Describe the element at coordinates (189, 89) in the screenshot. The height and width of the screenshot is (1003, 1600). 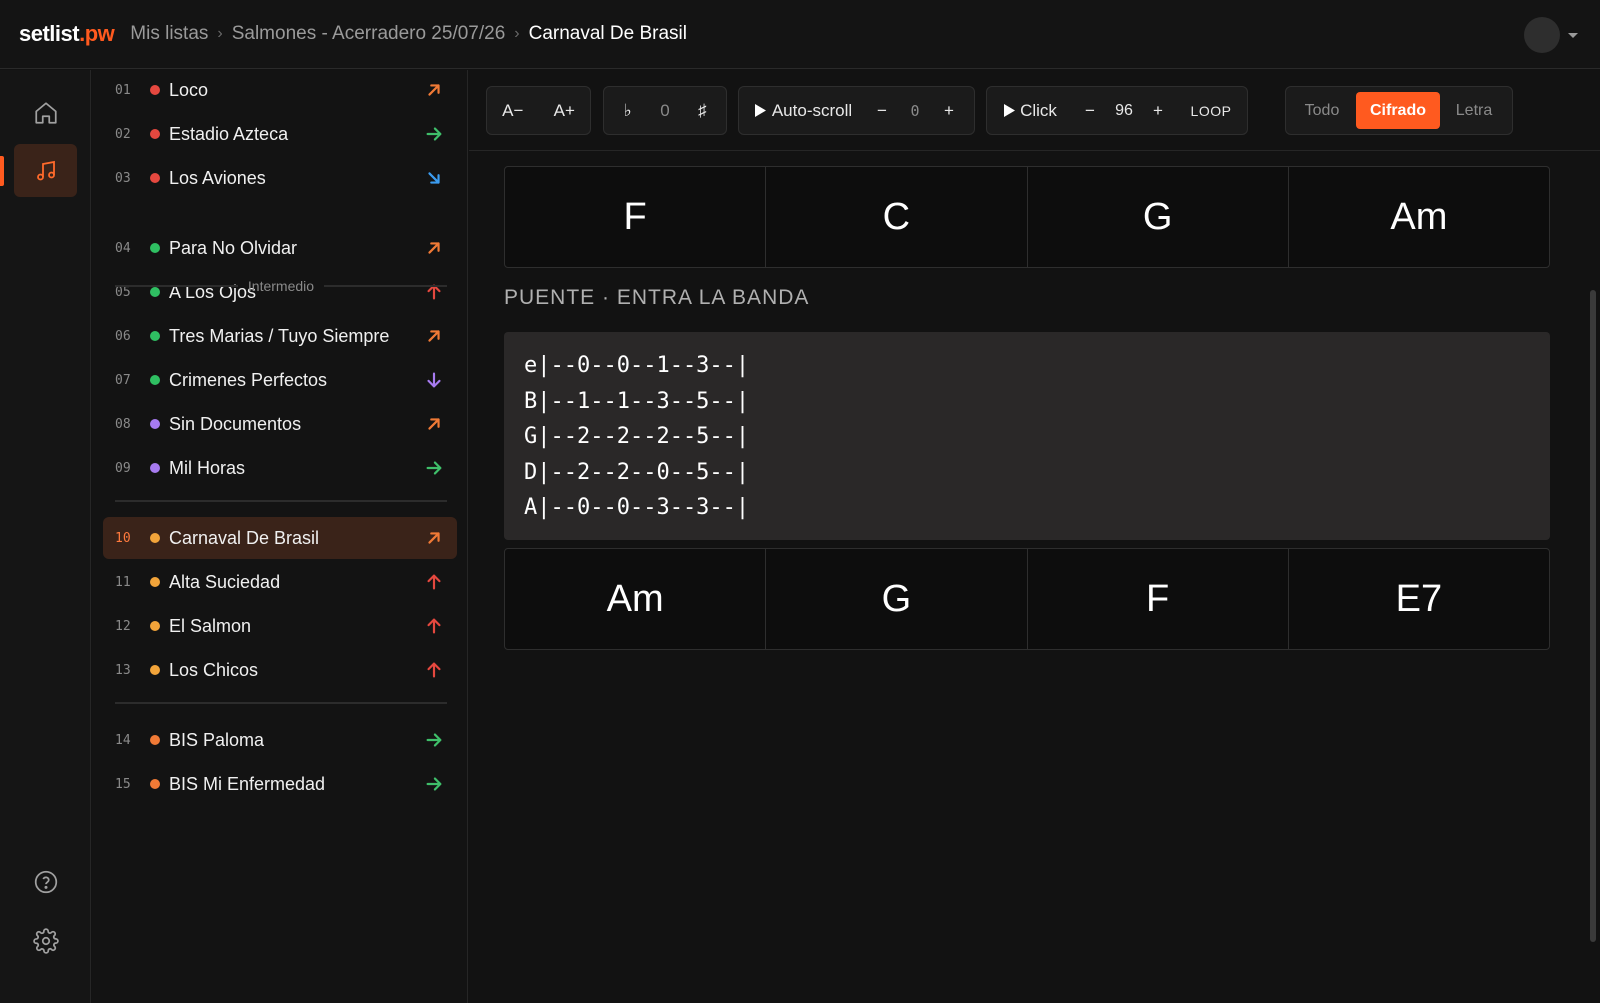
I see `song-title: Loco` at that location.